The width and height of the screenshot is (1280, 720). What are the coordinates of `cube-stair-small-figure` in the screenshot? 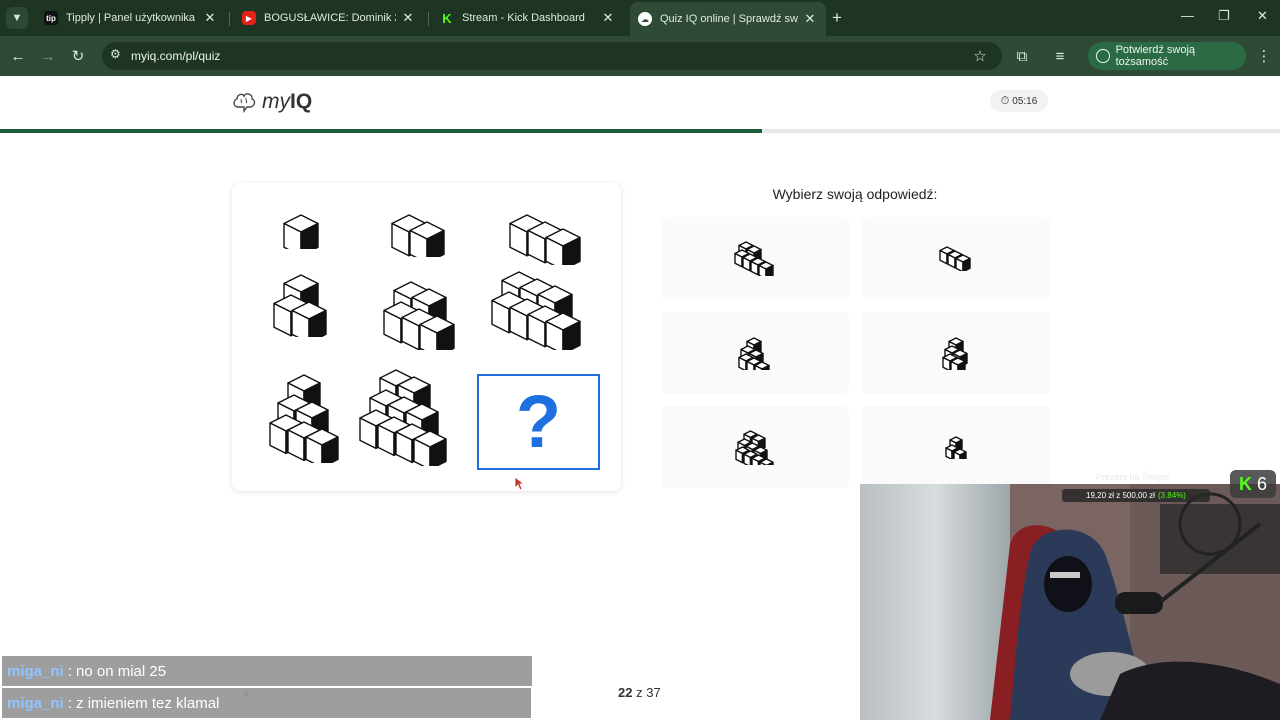 It's located at (300, 305).